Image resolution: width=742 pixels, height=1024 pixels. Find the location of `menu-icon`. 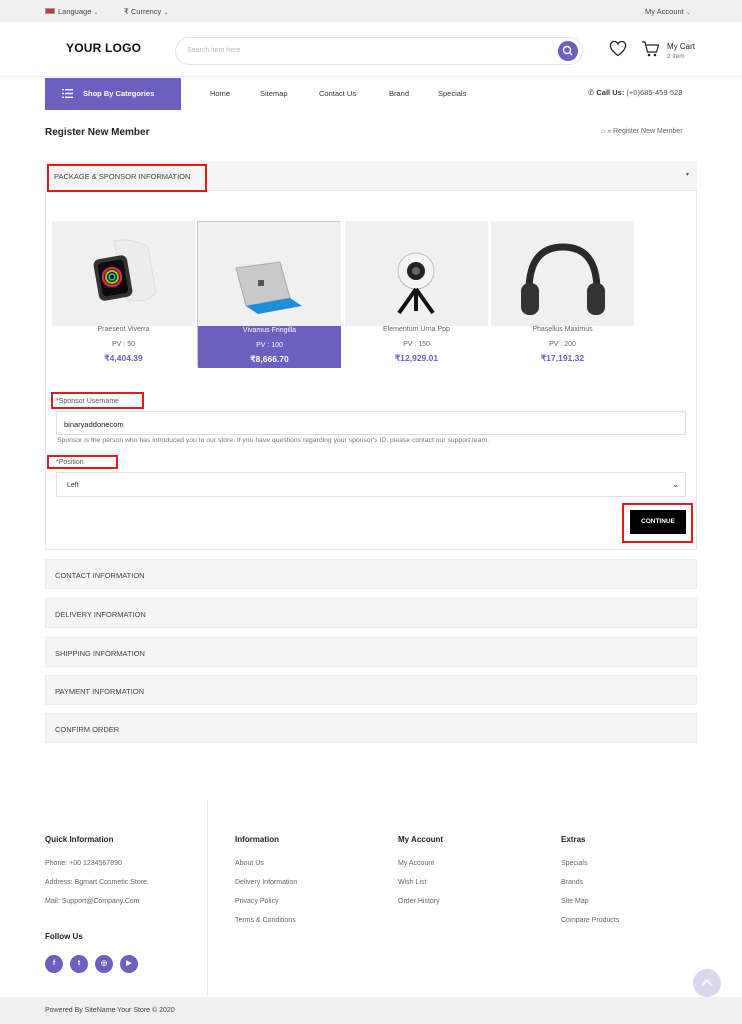

menu-icon is located at coordinates (67, 93).